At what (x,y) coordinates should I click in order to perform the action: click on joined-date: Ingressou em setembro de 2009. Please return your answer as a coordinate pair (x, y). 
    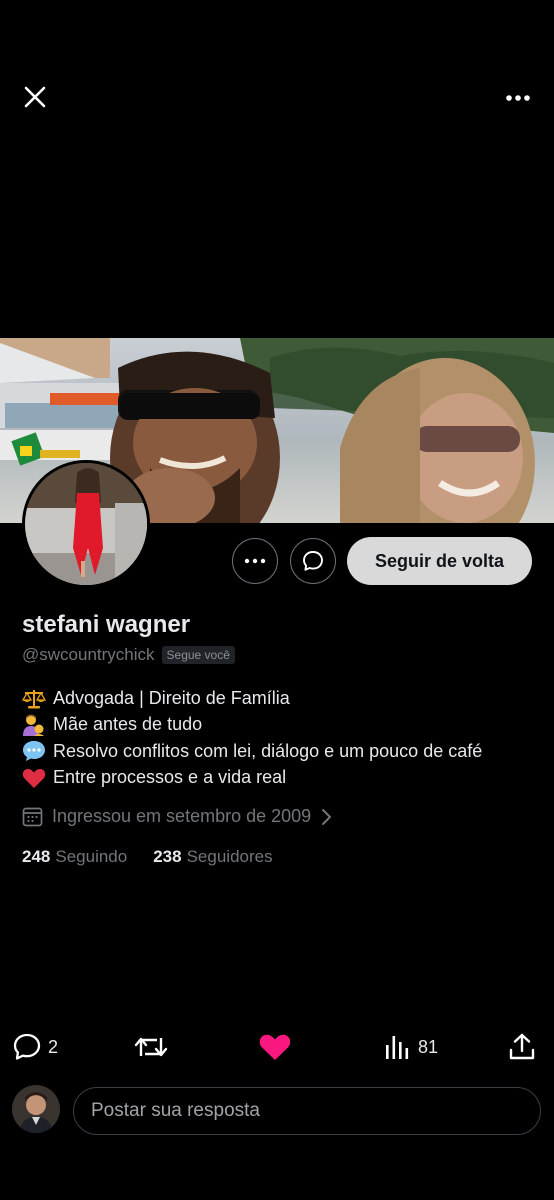
    Looking at the image, I should click on (177, 816).